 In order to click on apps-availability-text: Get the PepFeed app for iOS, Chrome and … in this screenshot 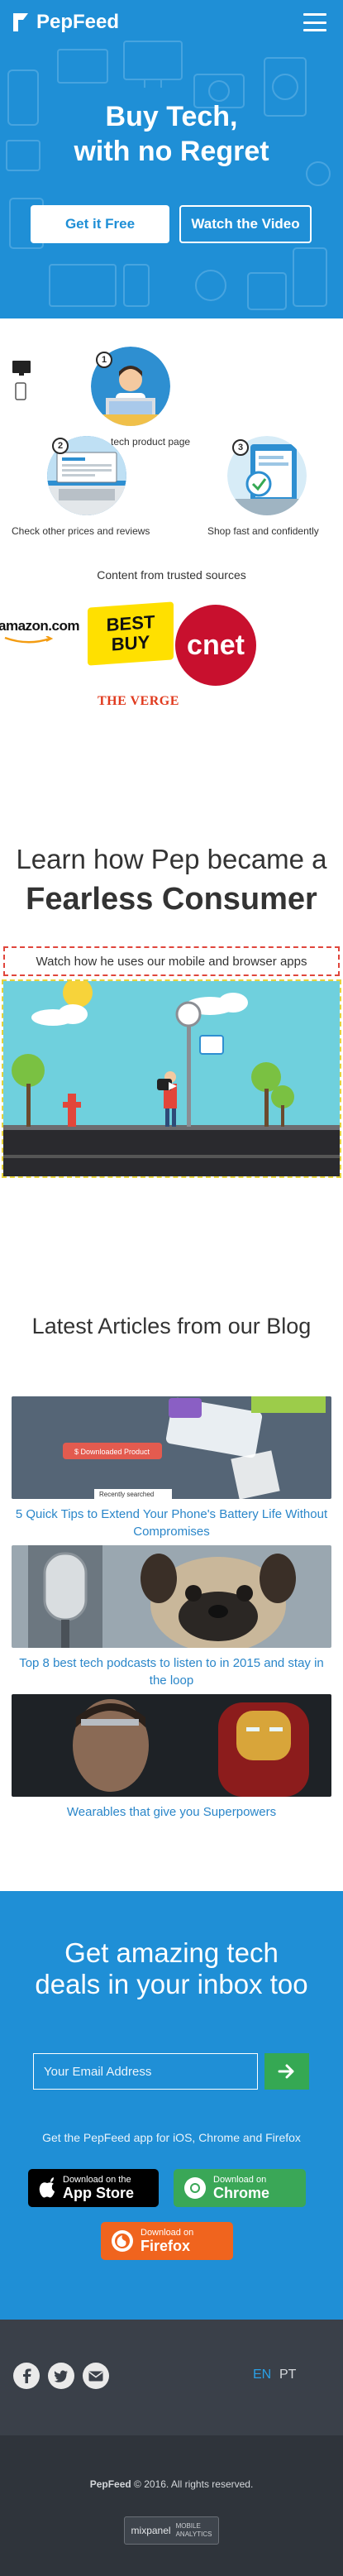, I will do `click(171, 2137)`.